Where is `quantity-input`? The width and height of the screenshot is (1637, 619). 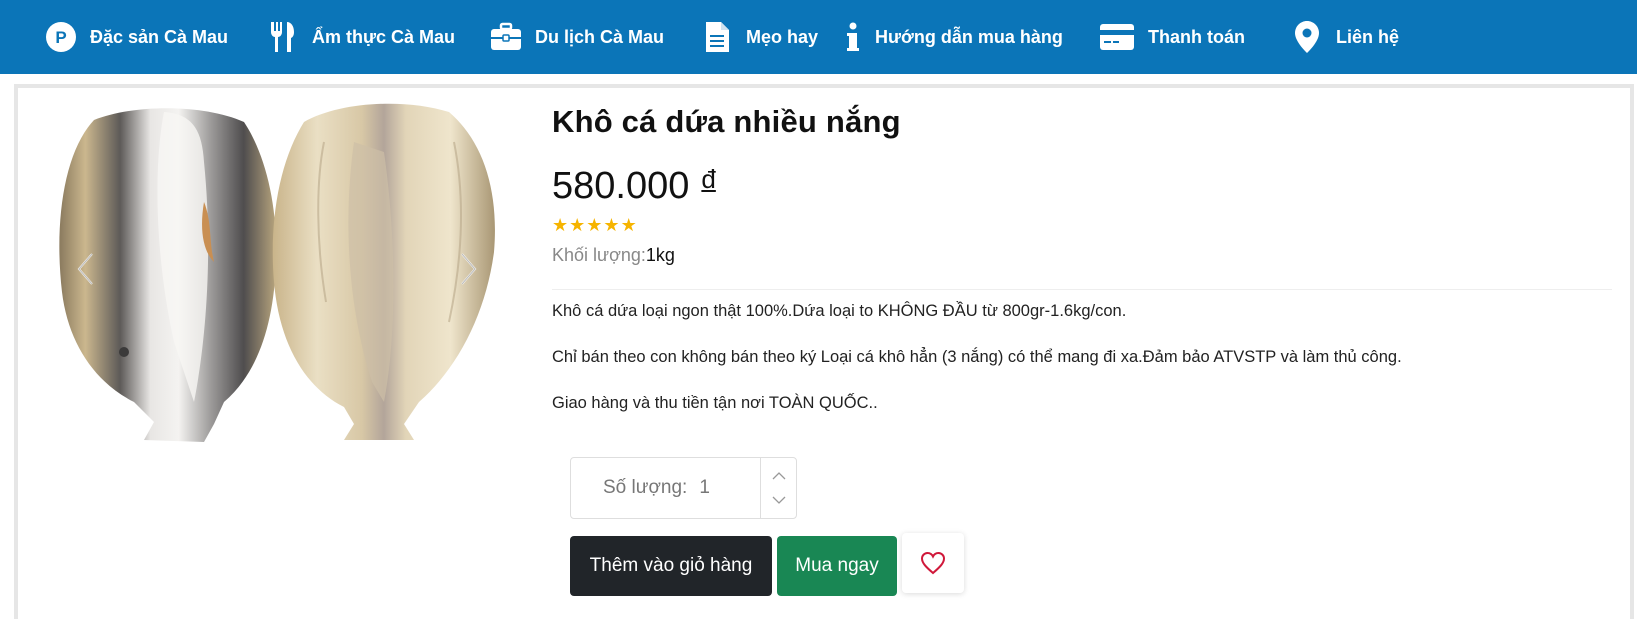
quantity-input is located at coordinates (719, 488).